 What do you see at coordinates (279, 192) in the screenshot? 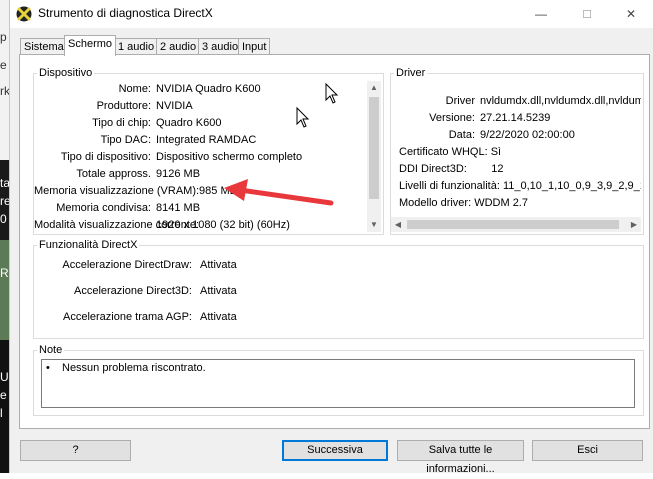
I see `red-arrow-icon` at bounding box center [279, 192].